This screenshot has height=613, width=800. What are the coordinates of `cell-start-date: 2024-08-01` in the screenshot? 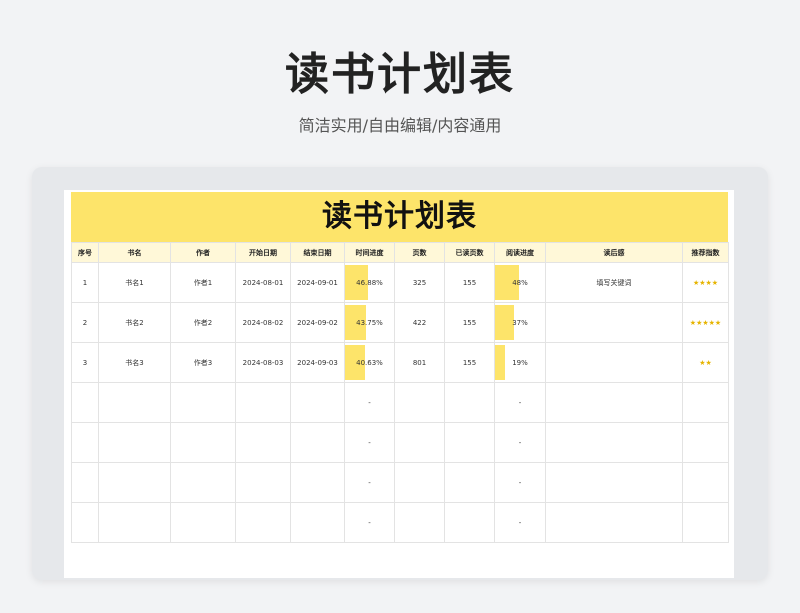 It's located at (263, 282).